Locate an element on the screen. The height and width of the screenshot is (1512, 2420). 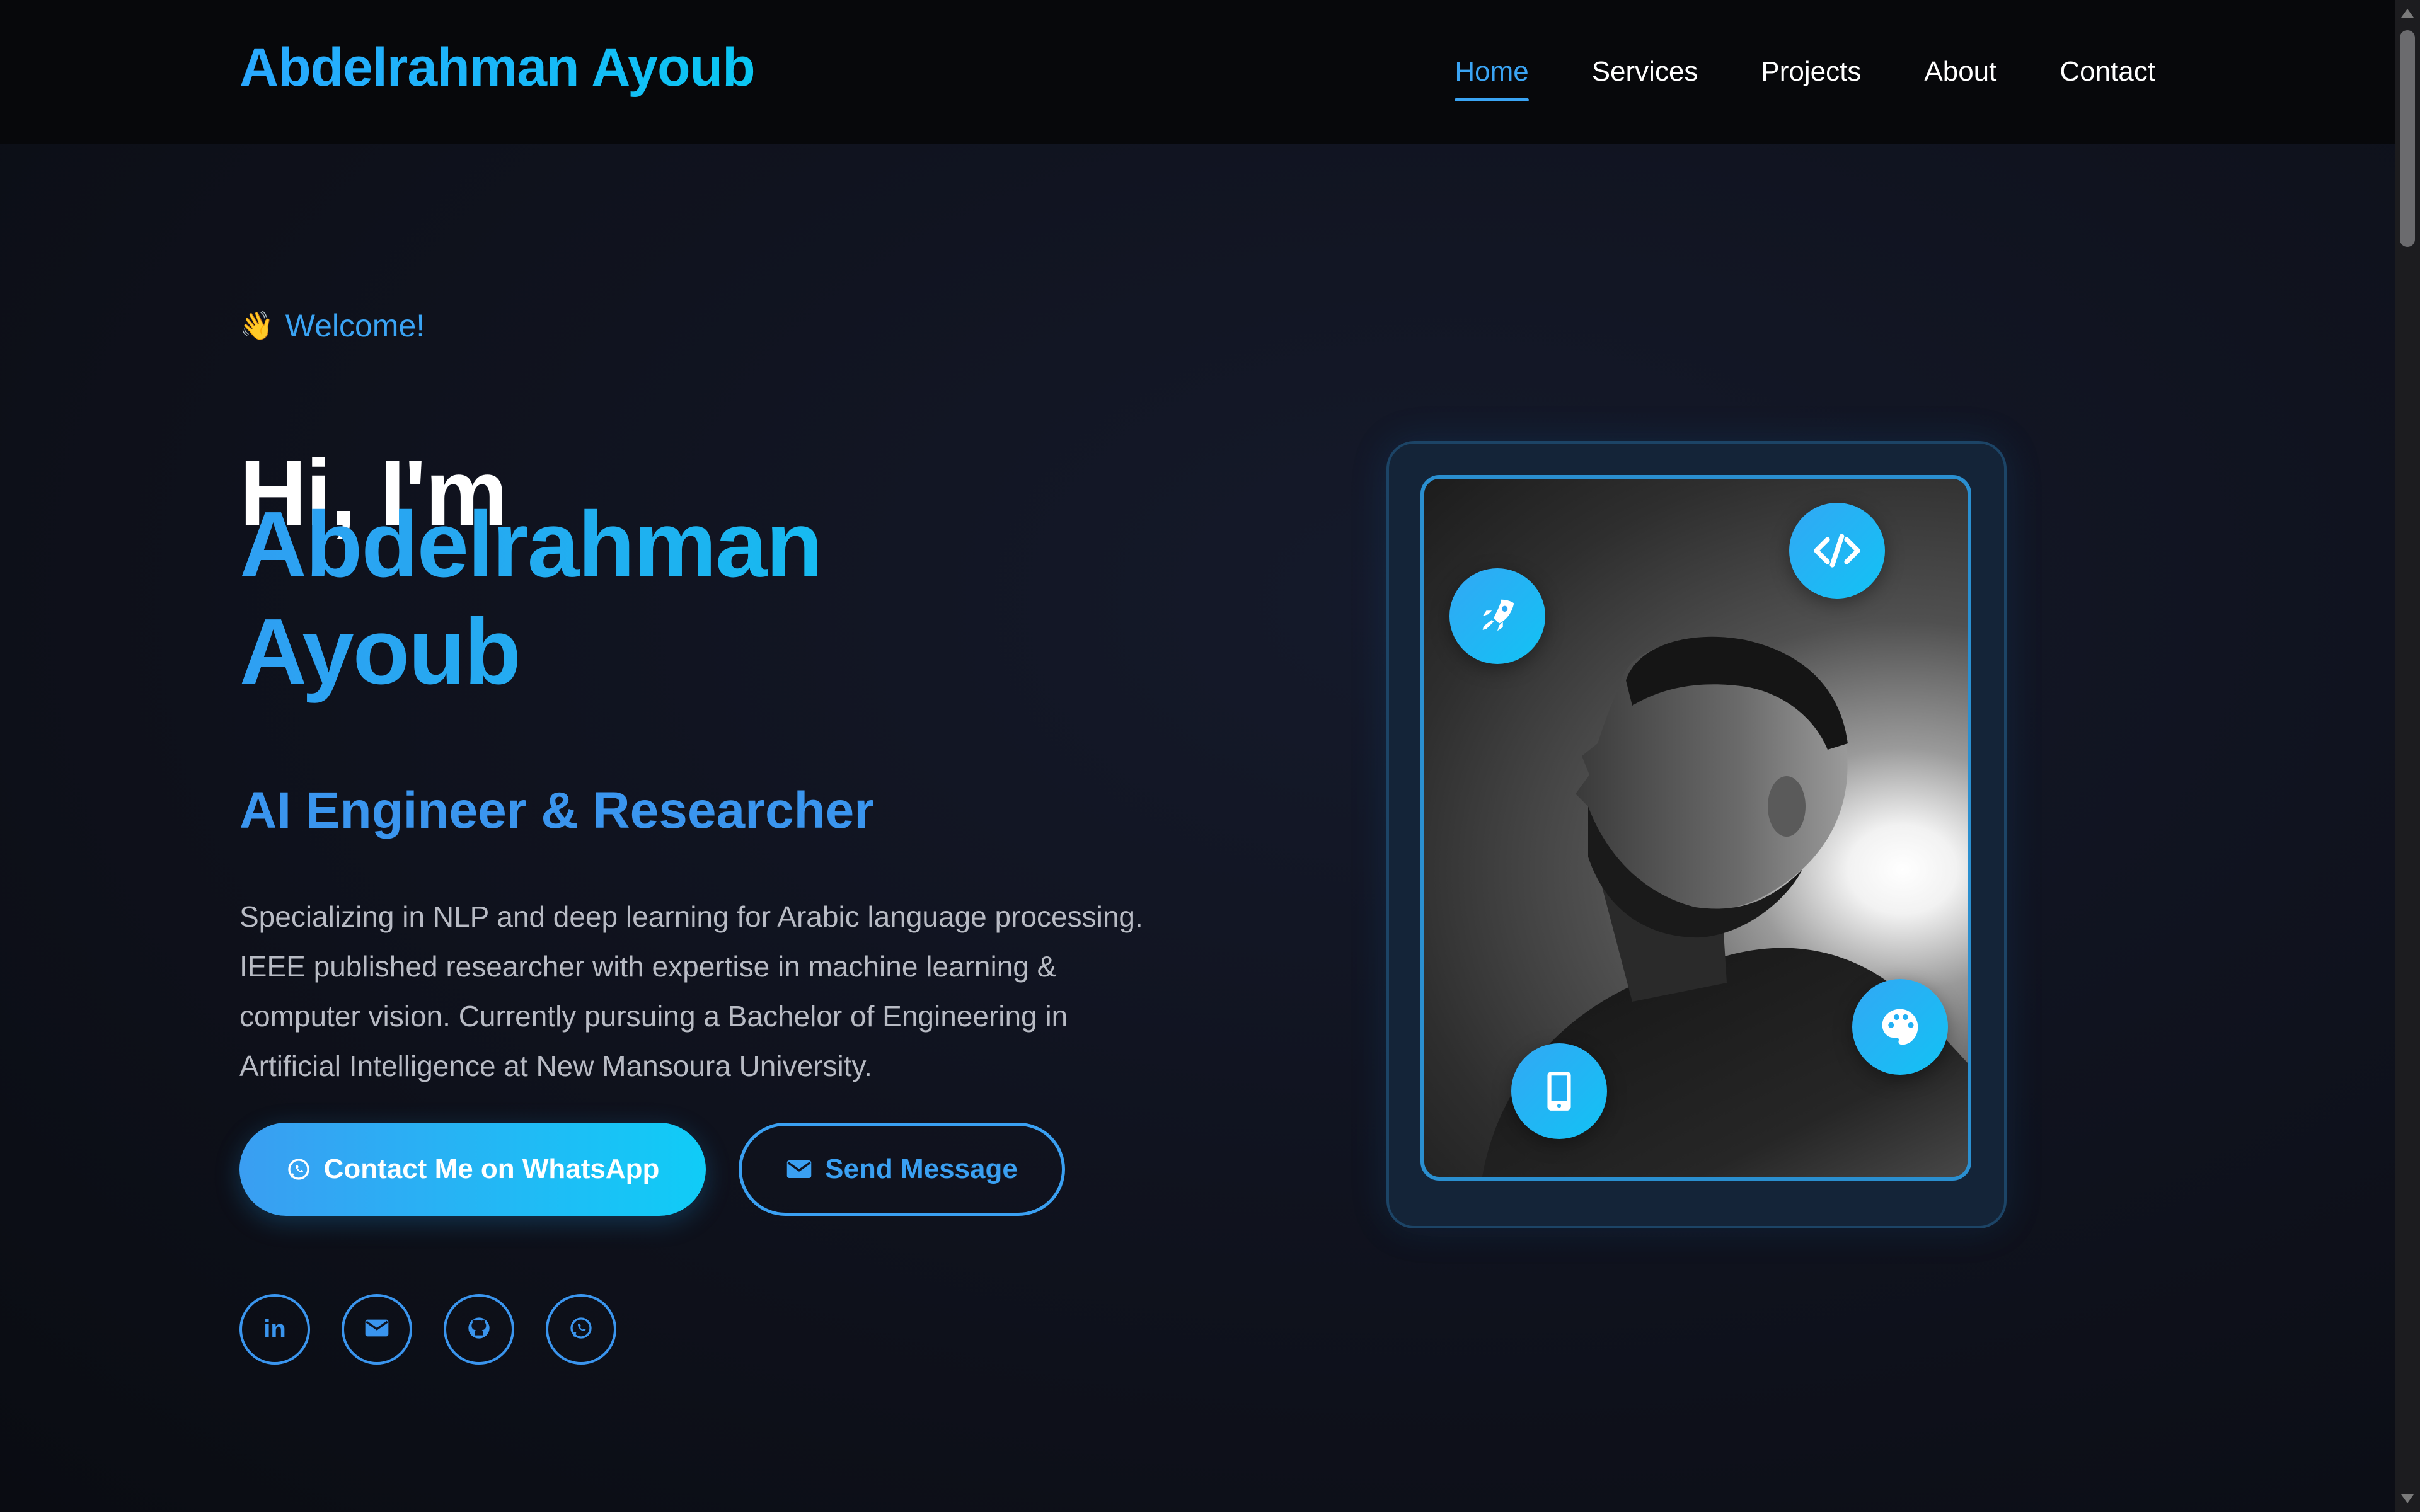
nav-links: Home Services Projects About Contact is located at coordinates (1774, 72).